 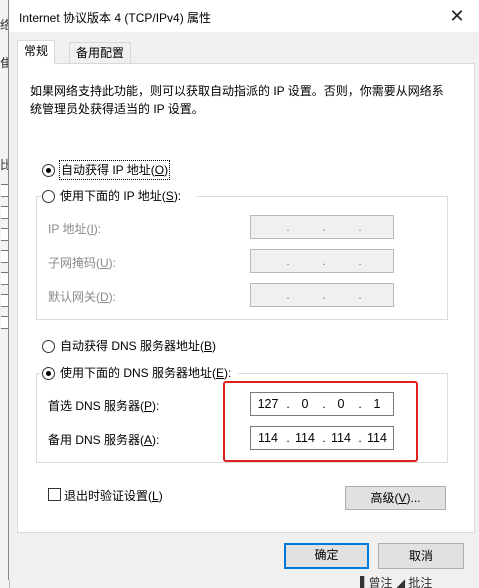 I want to click on ip-auto-radio-label: 自动获得 IP 地址(O), so click(x=114, y=170).